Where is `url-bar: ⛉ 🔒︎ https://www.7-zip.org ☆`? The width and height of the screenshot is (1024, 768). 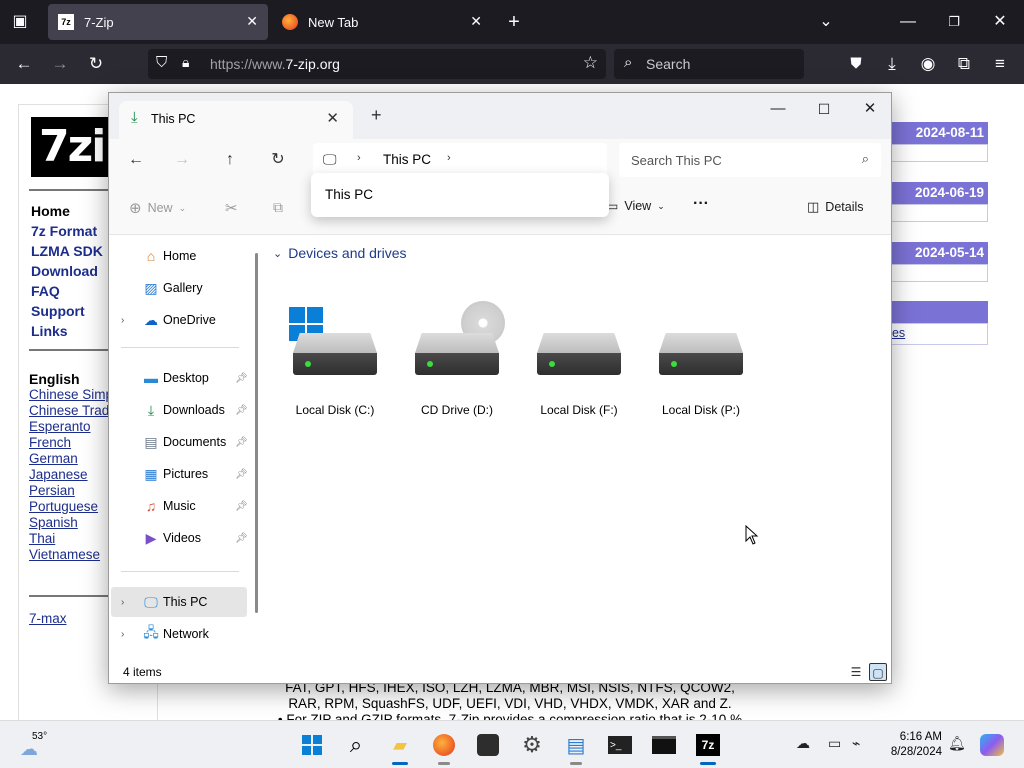 url-bar: ⛉ 🔒︎ https://www.7-zip.org ☆ is located at coordinates (377, 64).